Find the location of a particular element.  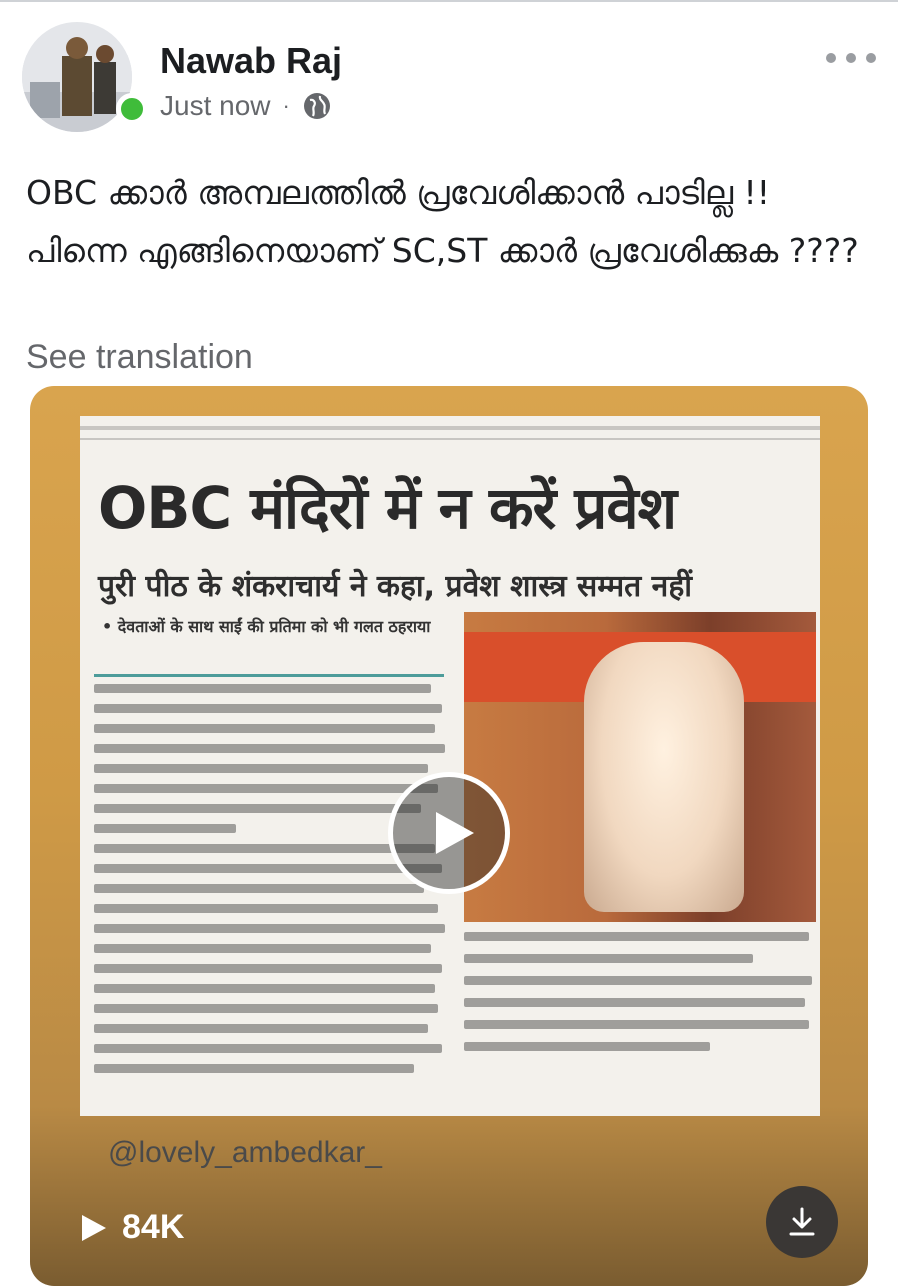

article-photo is located at coordinates (640, 767).